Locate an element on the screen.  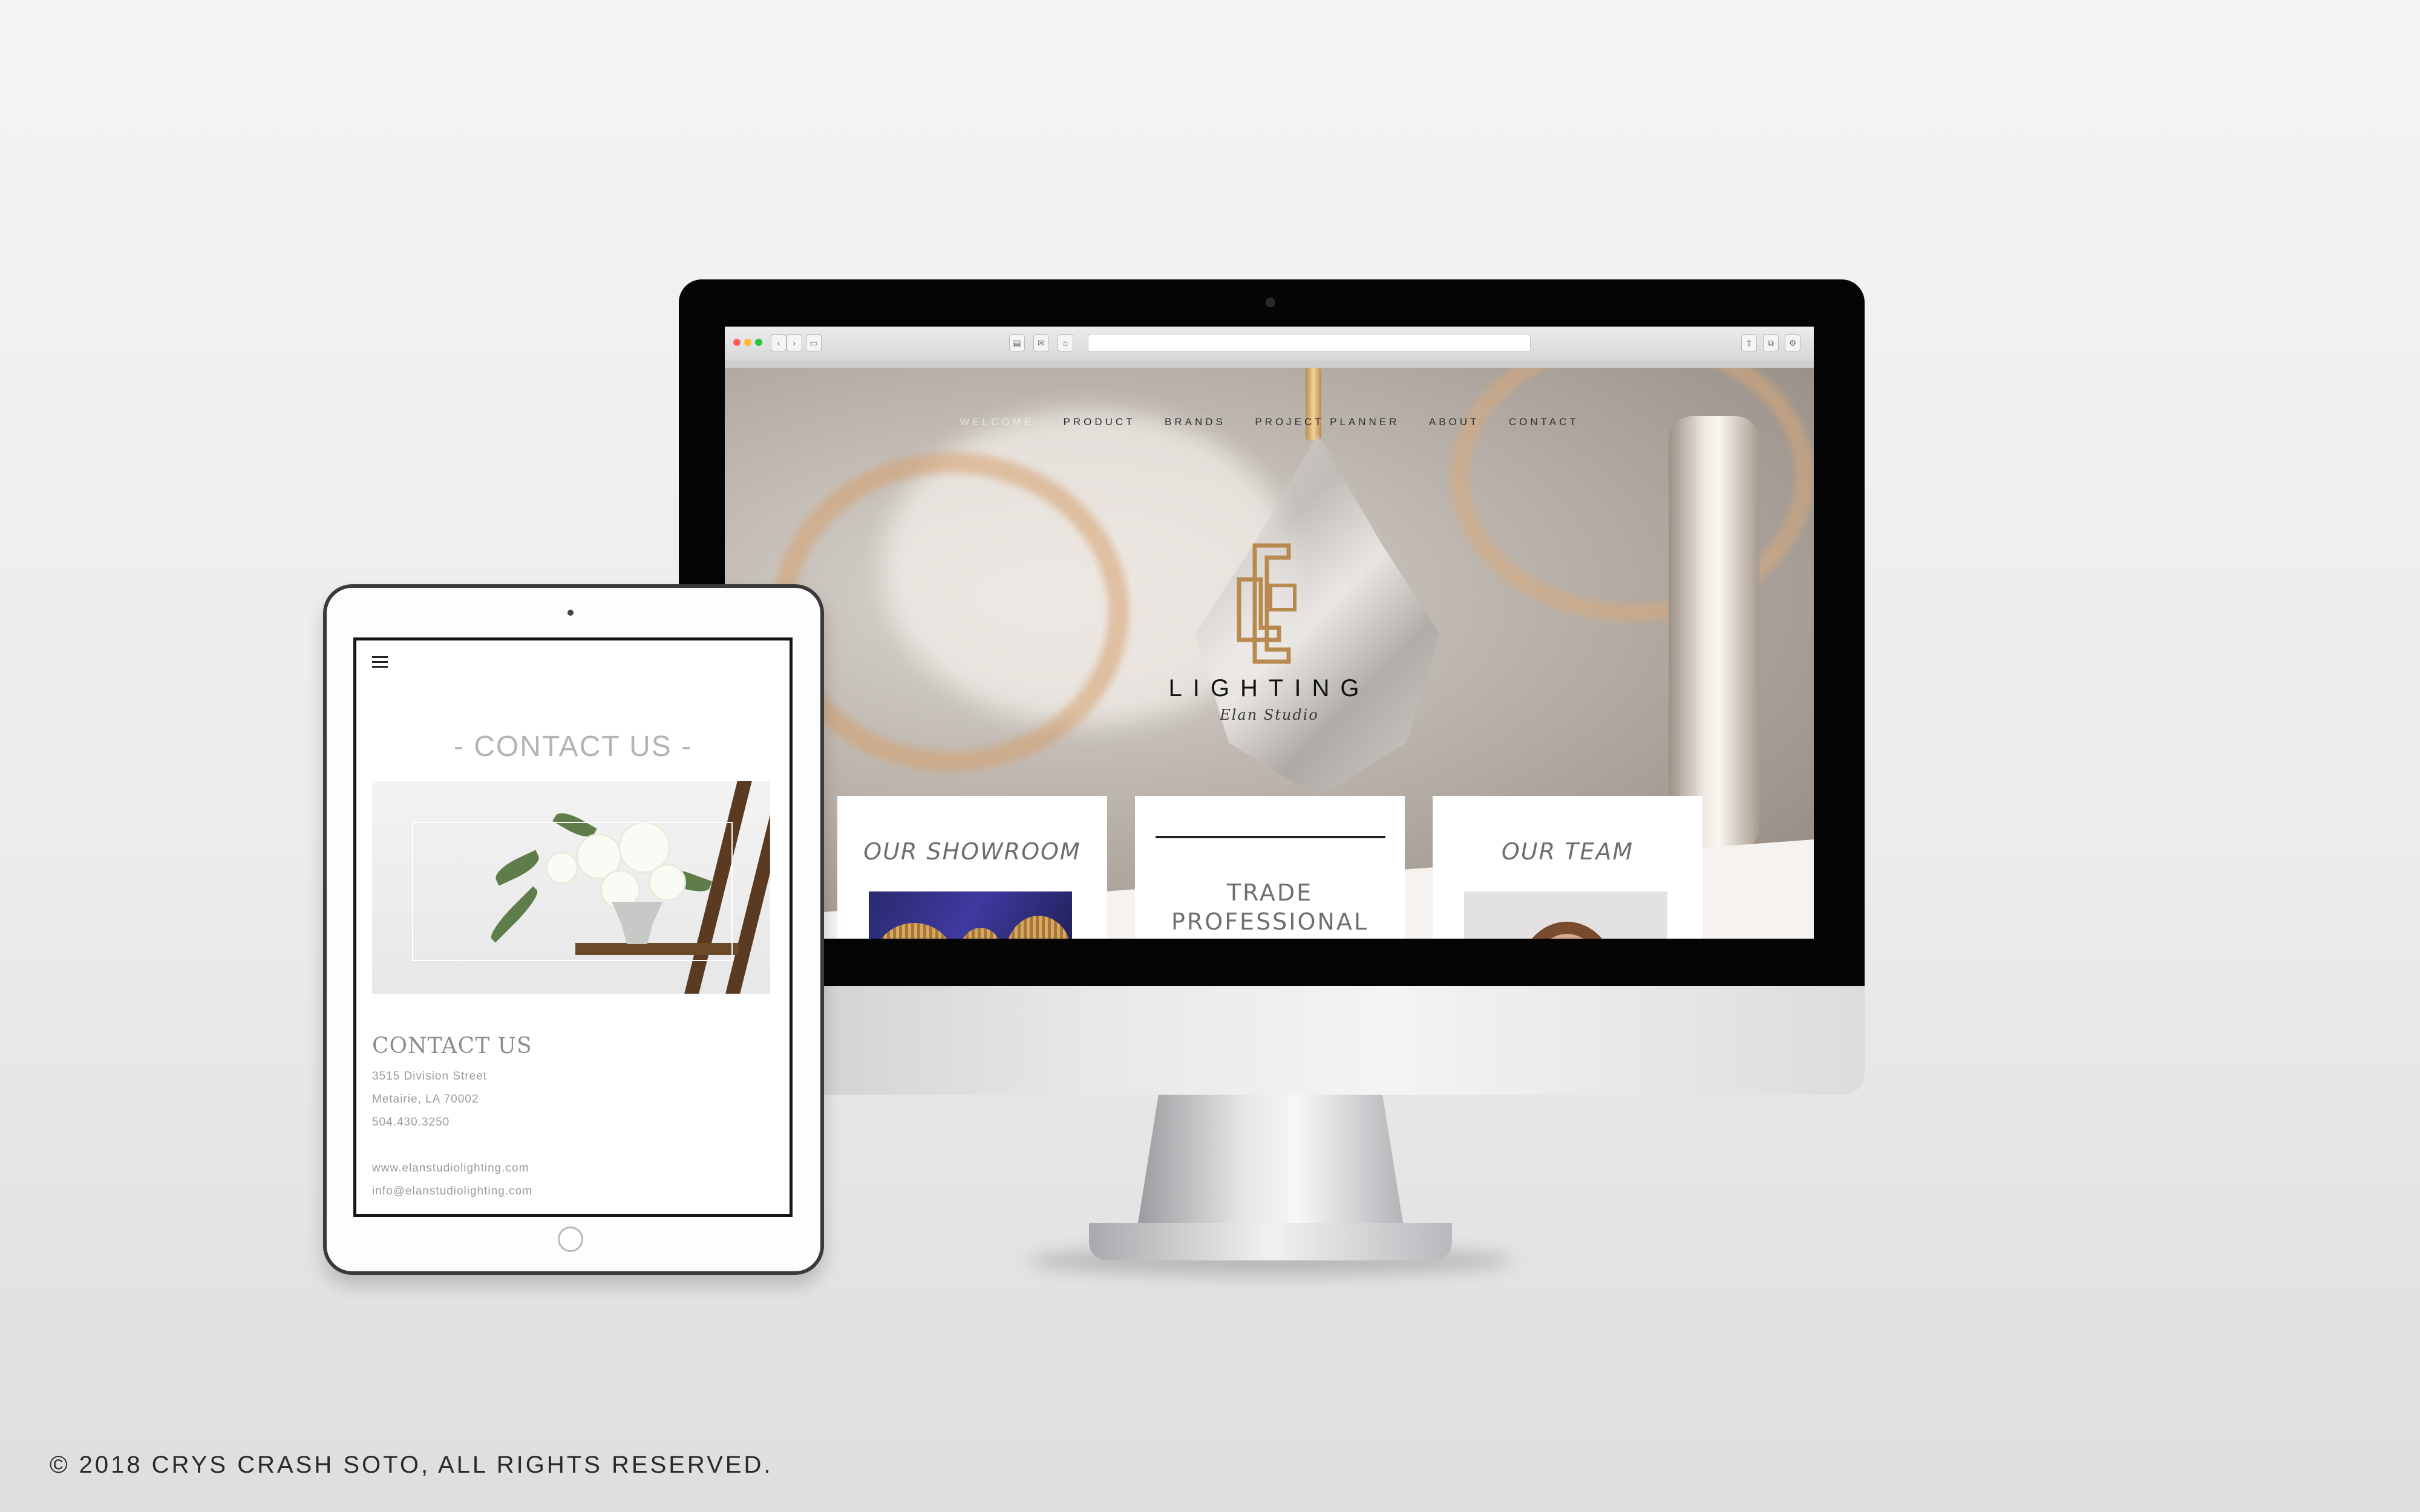
forward-arrow-icon: › is located at coordinates (794, 342).